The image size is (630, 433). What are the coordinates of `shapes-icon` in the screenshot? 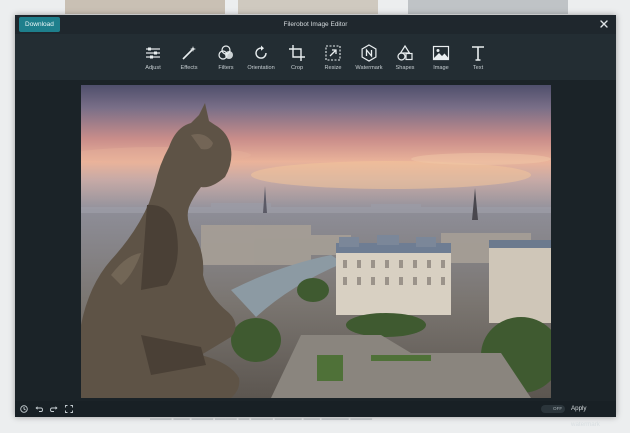 It's located at (405, 52).